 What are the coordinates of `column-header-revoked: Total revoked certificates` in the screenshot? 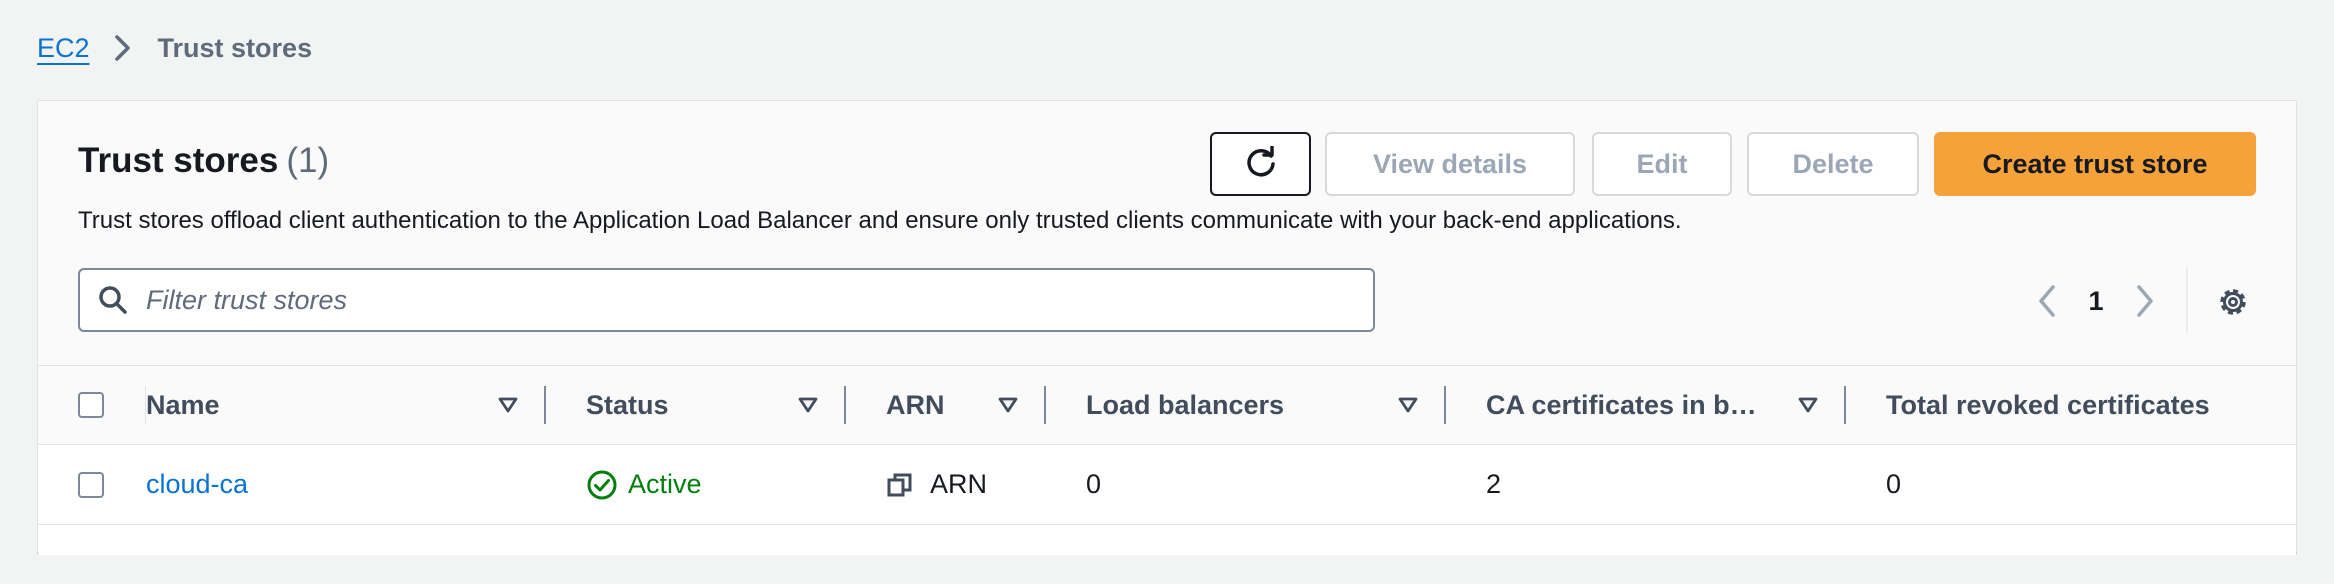 It's located at (2071, 405).